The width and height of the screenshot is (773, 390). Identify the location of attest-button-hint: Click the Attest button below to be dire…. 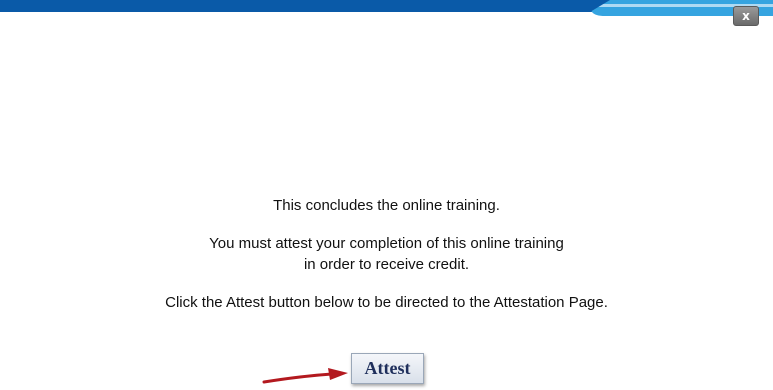
(386, 302).